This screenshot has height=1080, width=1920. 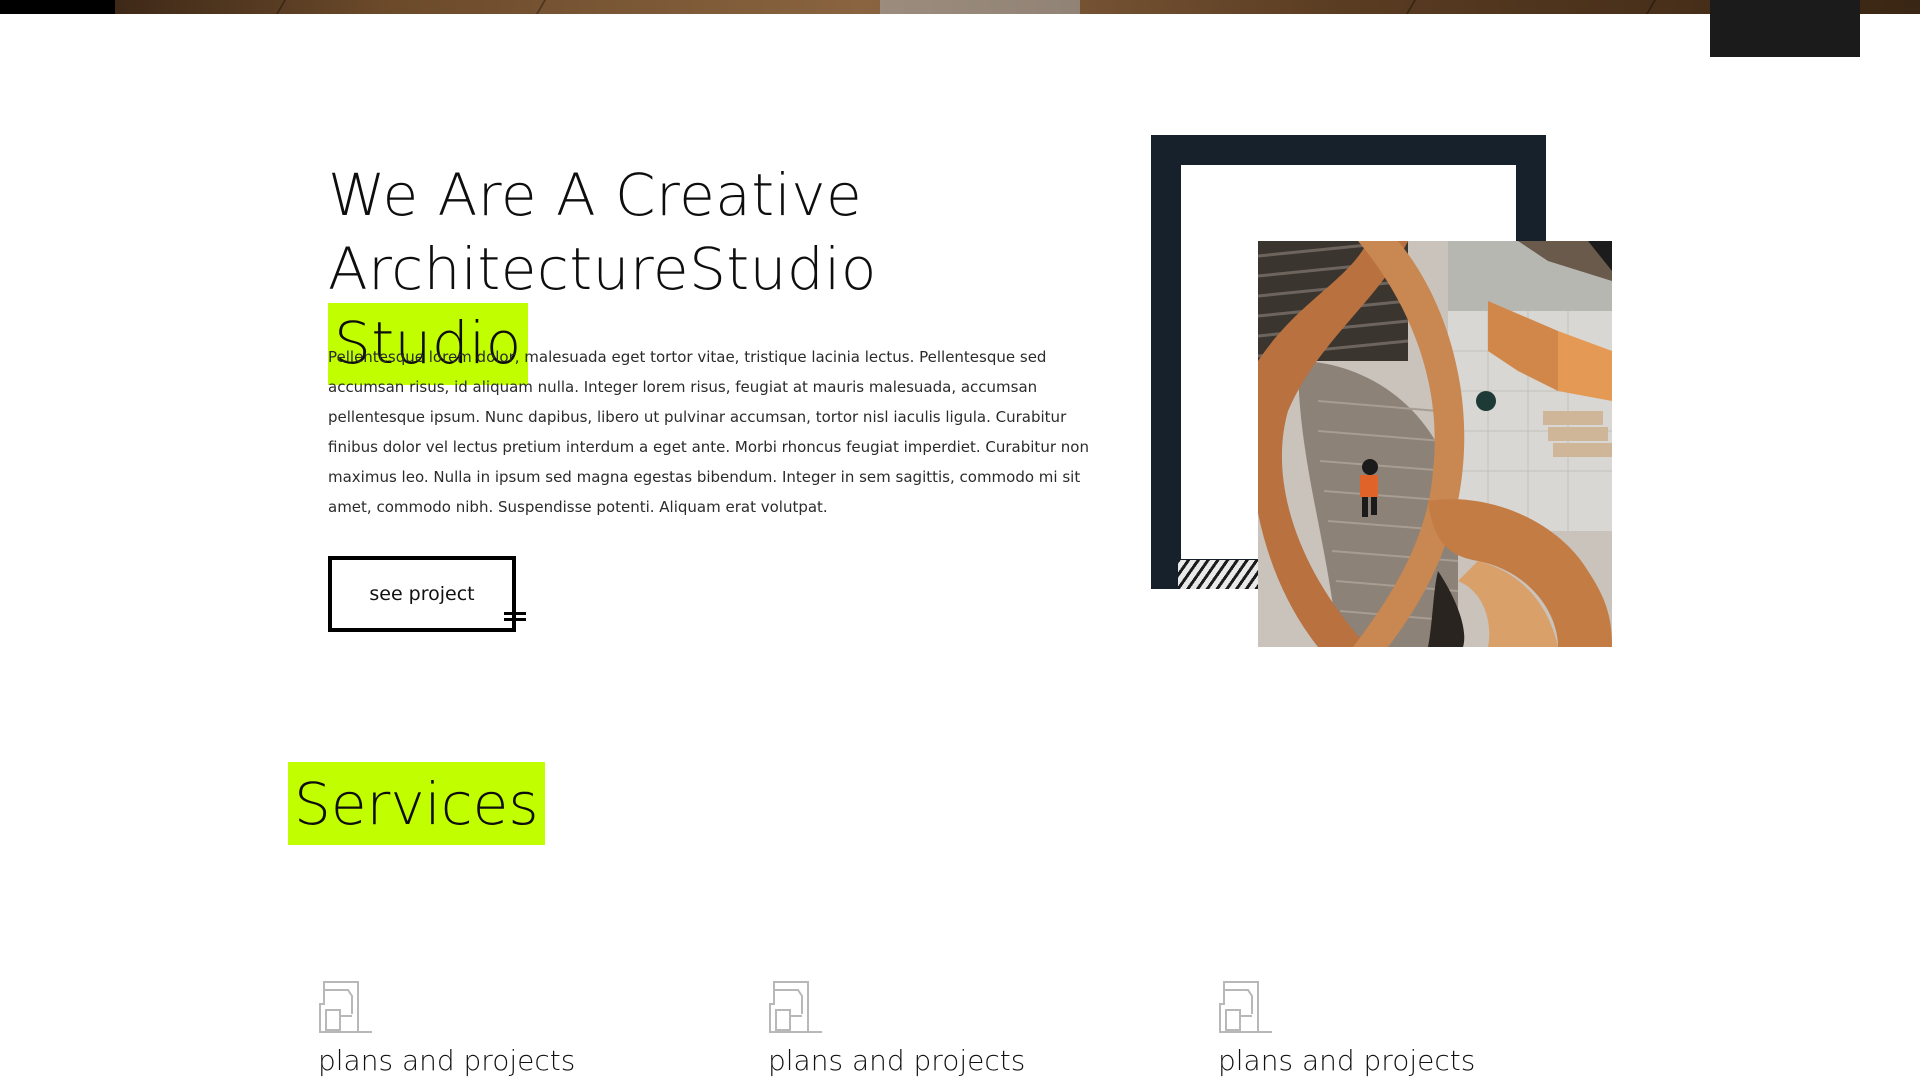 I want to click on decorative-hatch-pattern, so click(x=1218, y=574).